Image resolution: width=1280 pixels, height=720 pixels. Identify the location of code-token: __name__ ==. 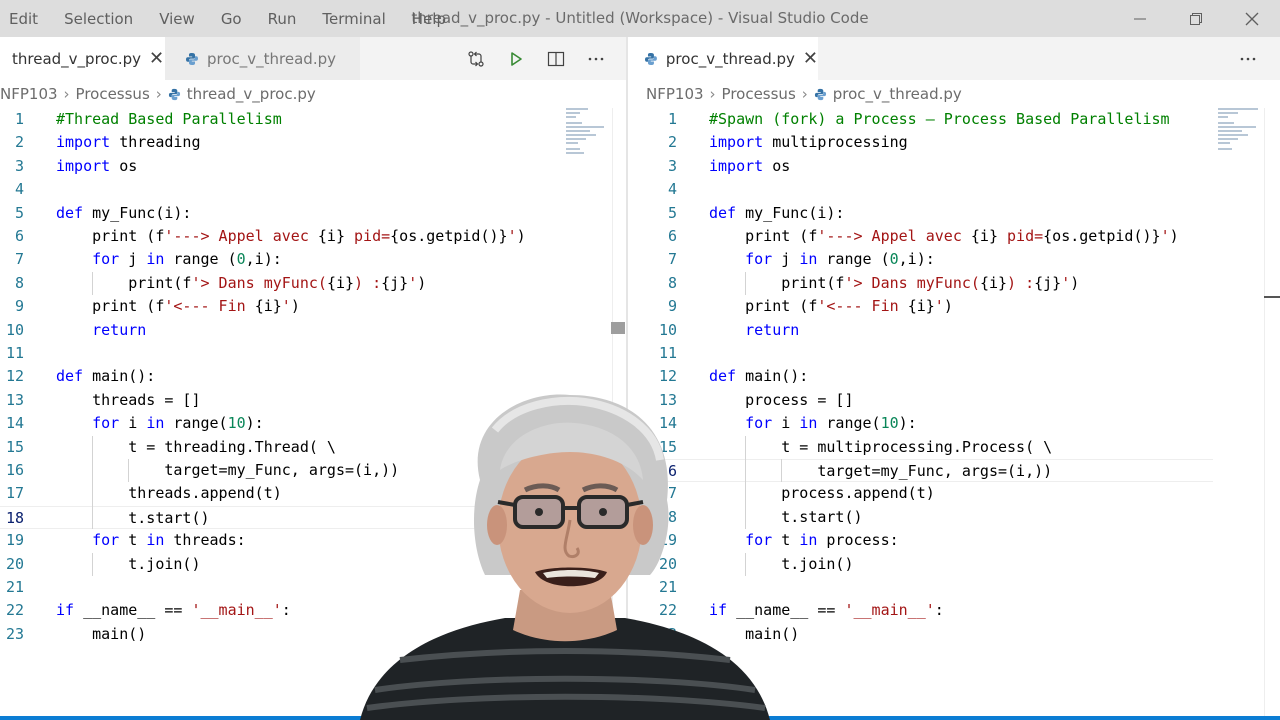
(133, 610).